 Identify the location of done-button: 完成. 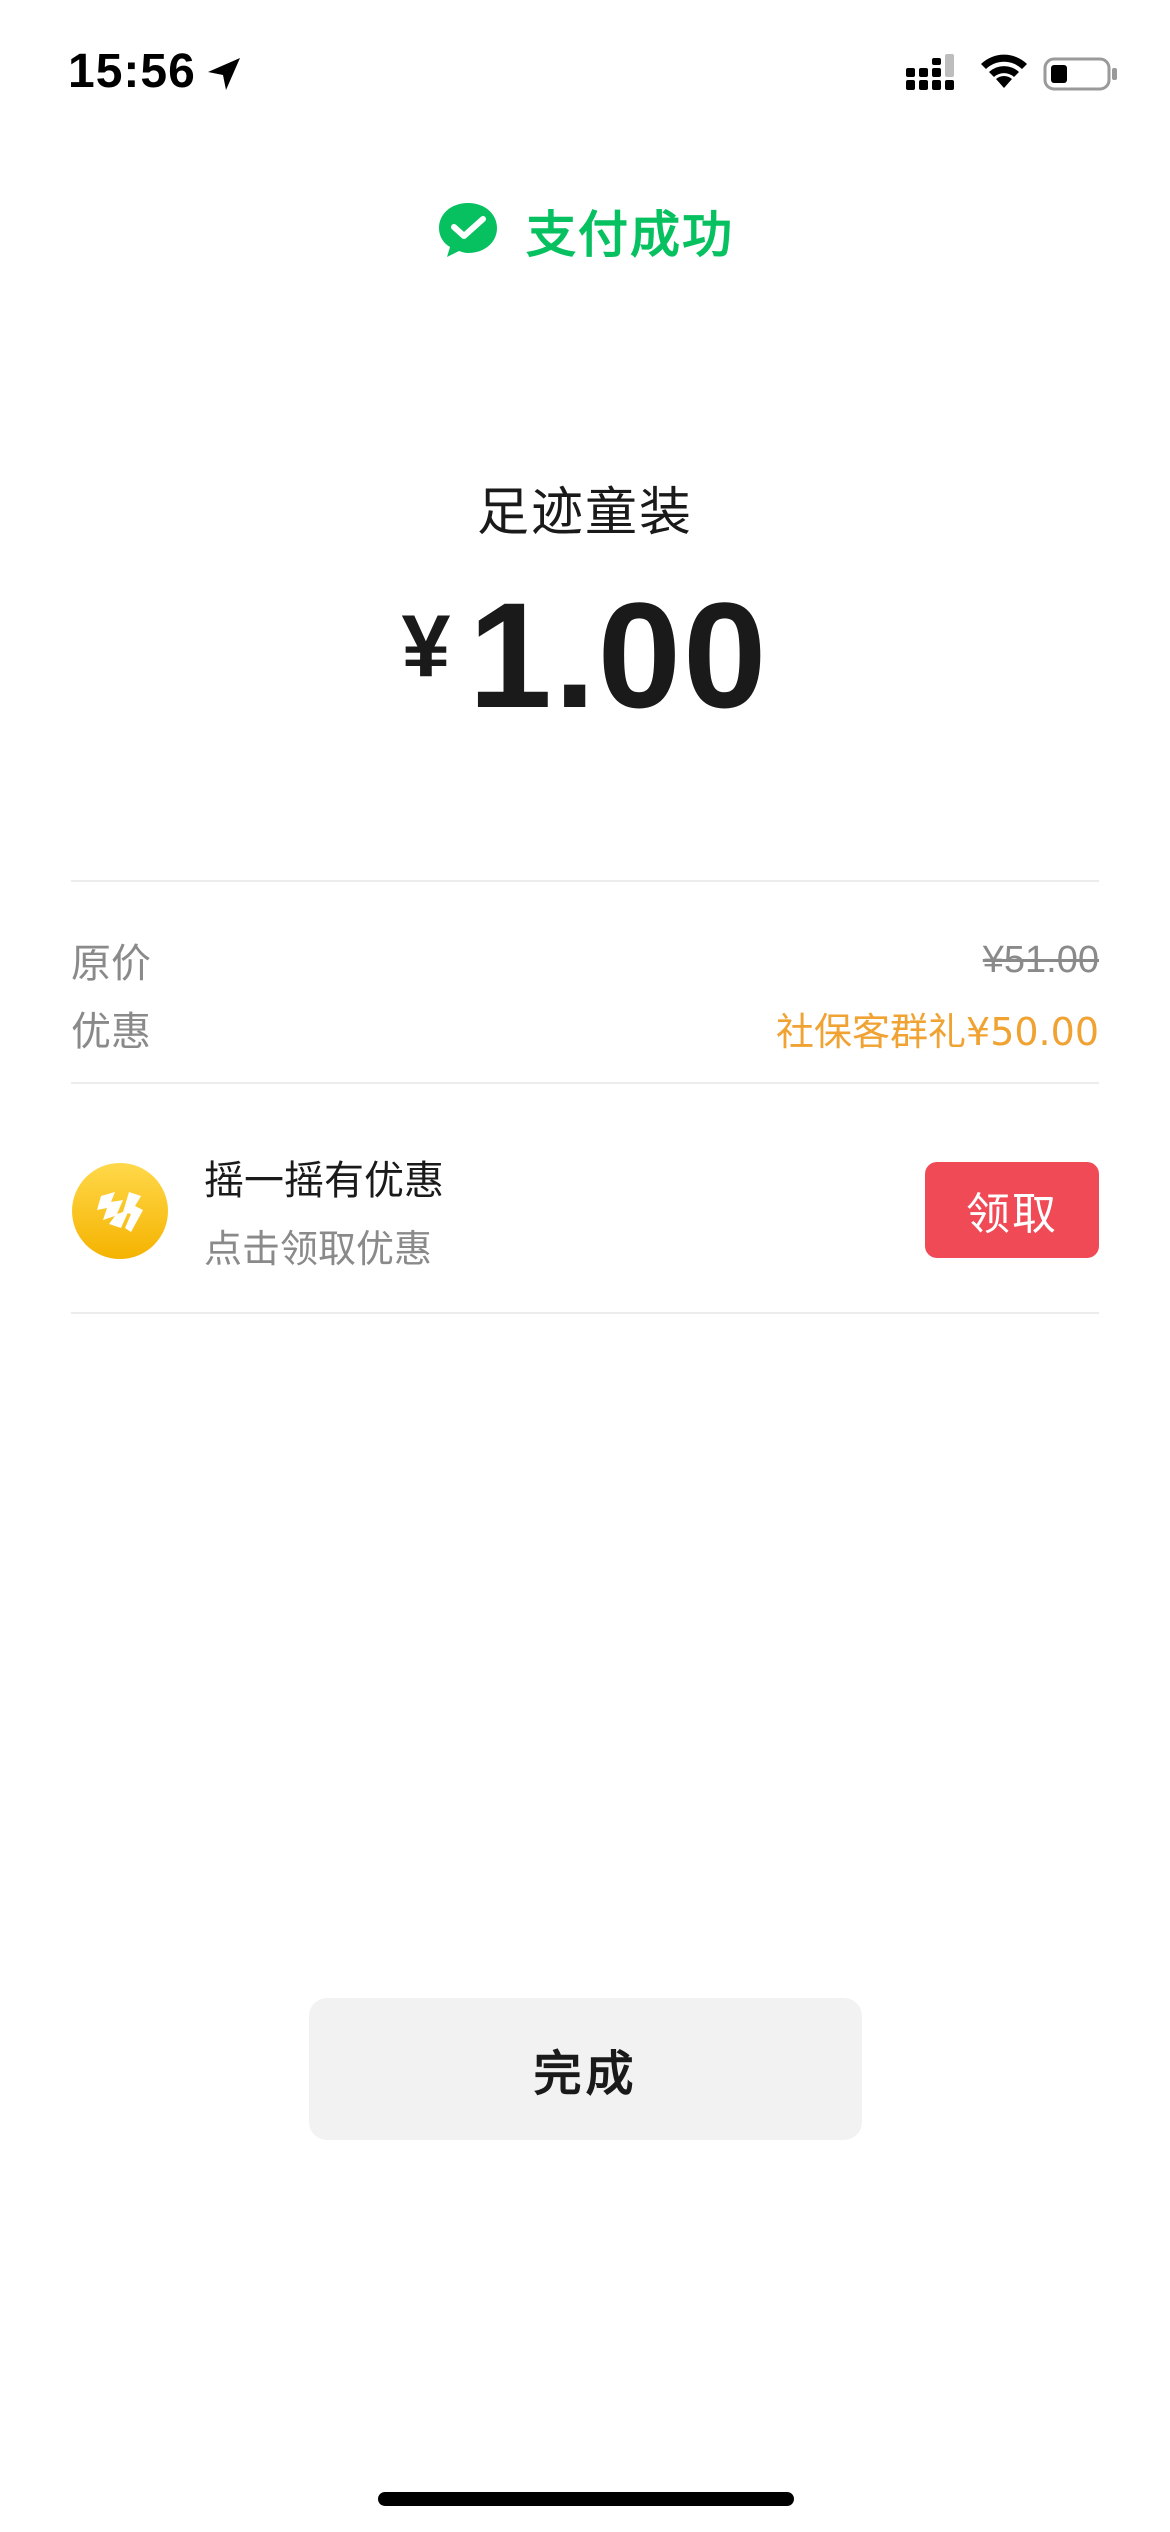
(585, 2069).